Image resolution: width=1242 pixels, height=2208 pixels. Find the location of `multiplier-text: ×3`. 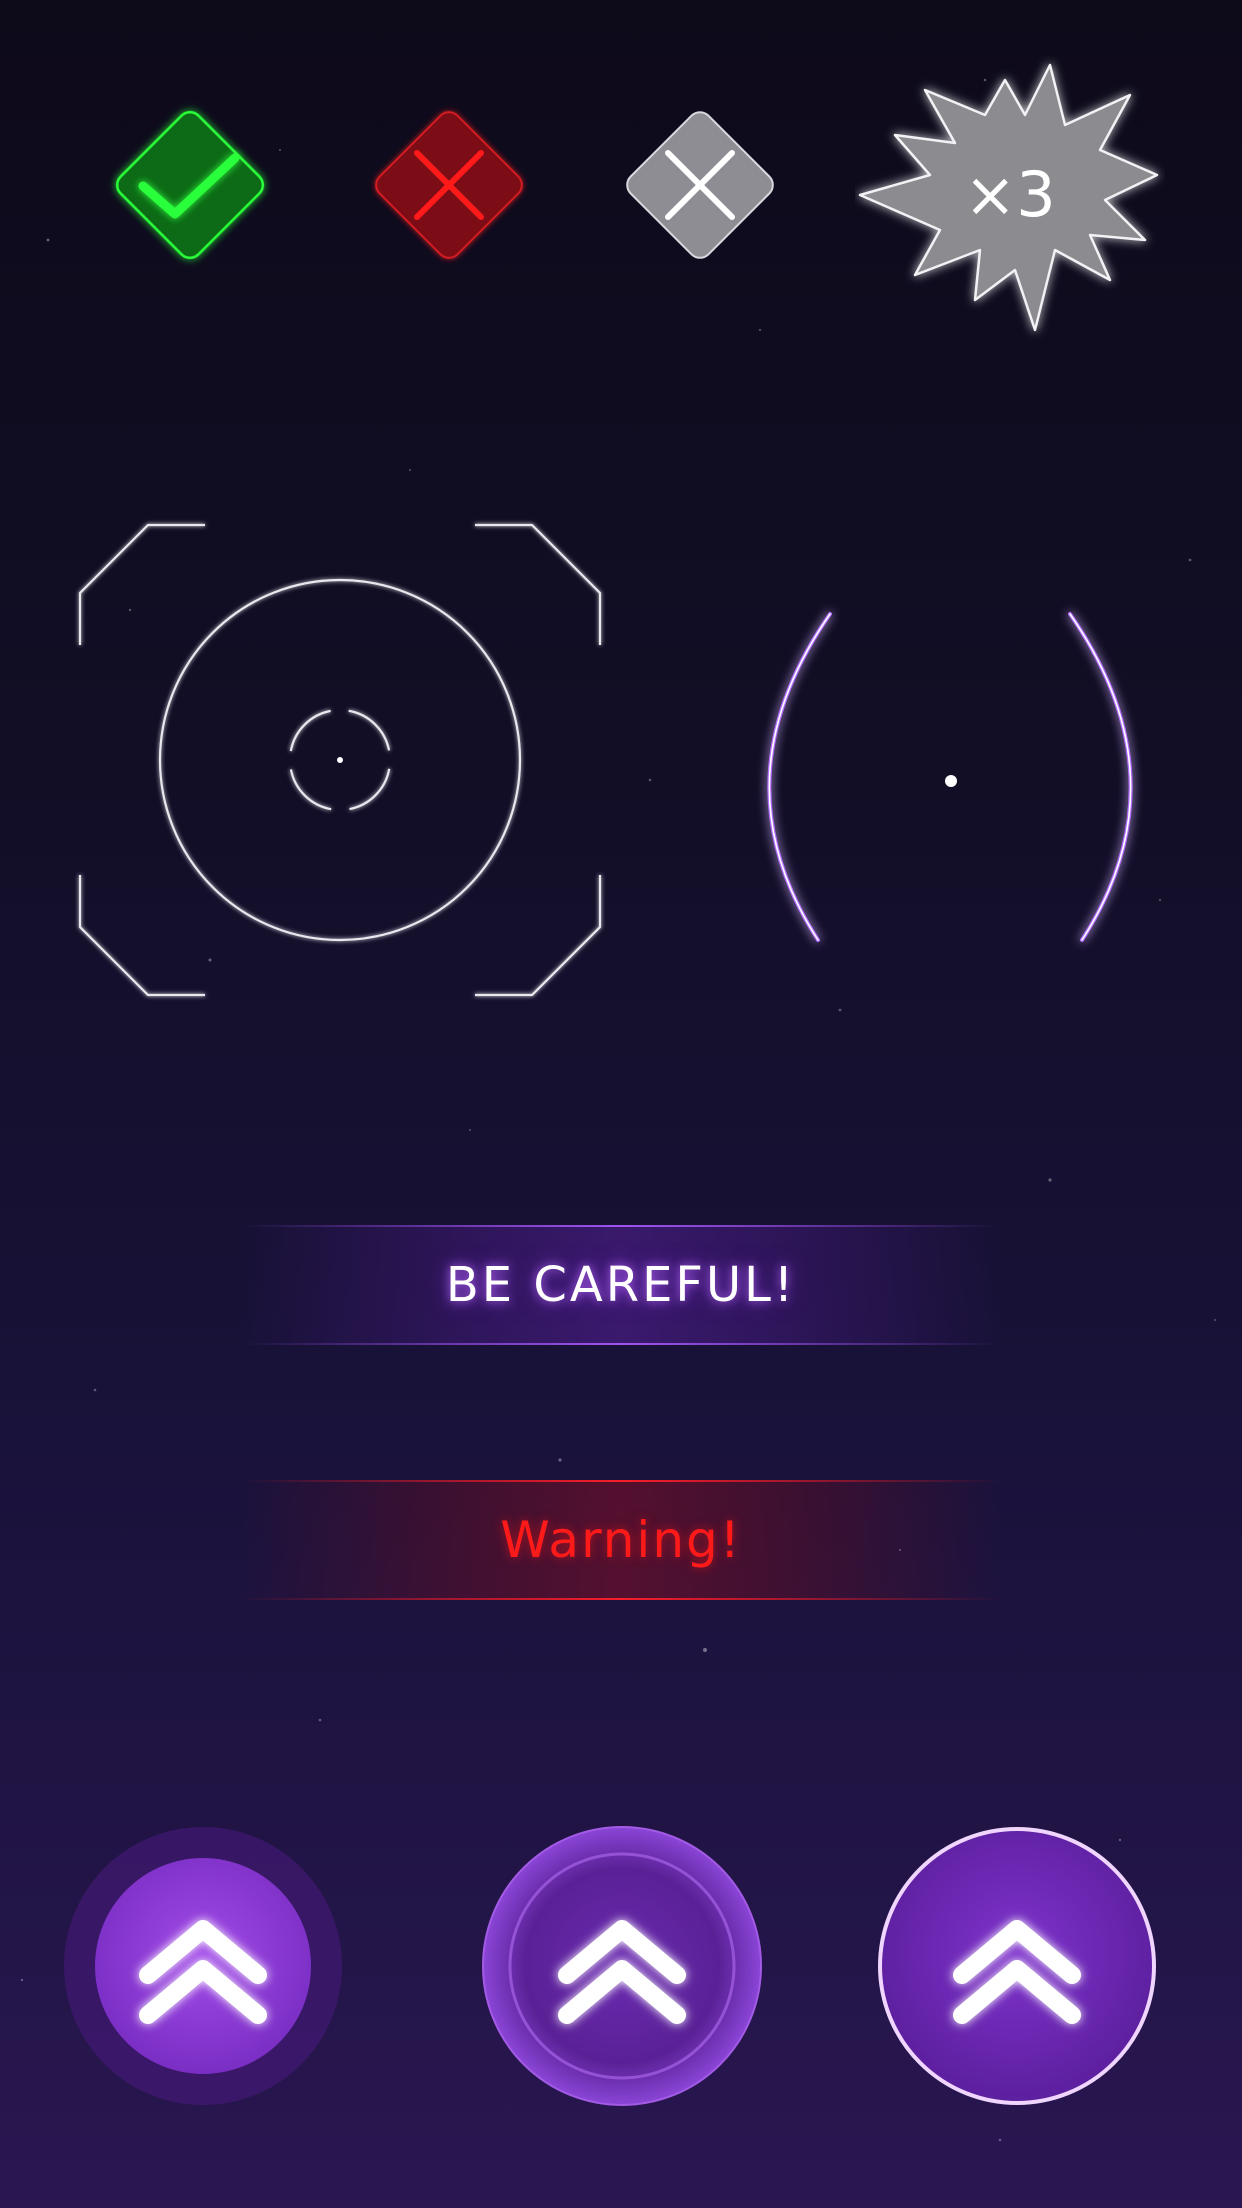

multiplier-text: ×3 is located at coordinates (1010, 194).